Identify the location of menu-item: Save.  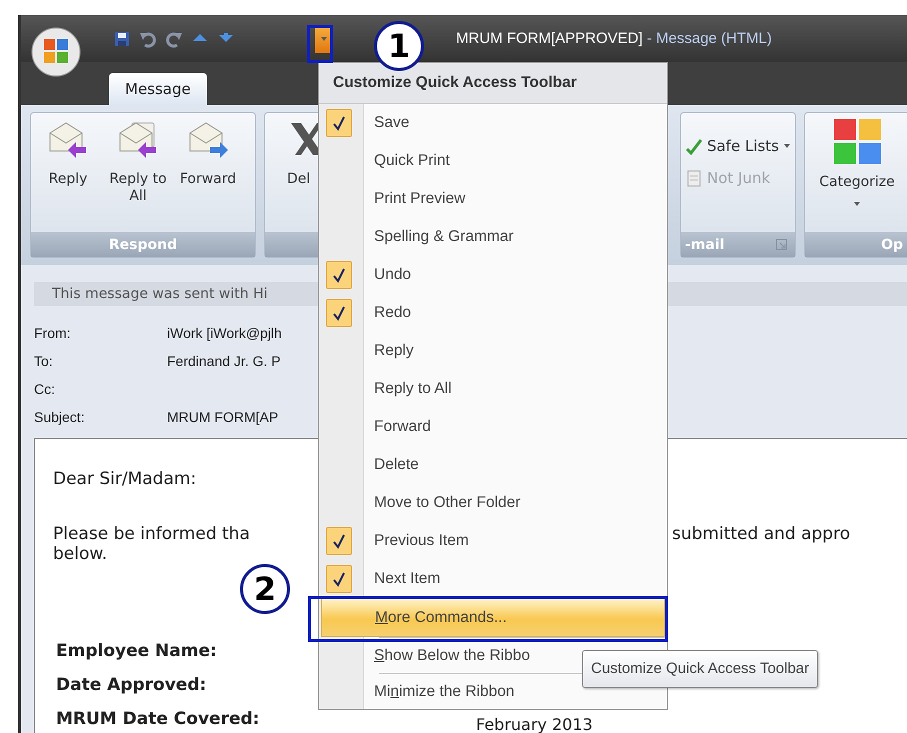
(493, 123).